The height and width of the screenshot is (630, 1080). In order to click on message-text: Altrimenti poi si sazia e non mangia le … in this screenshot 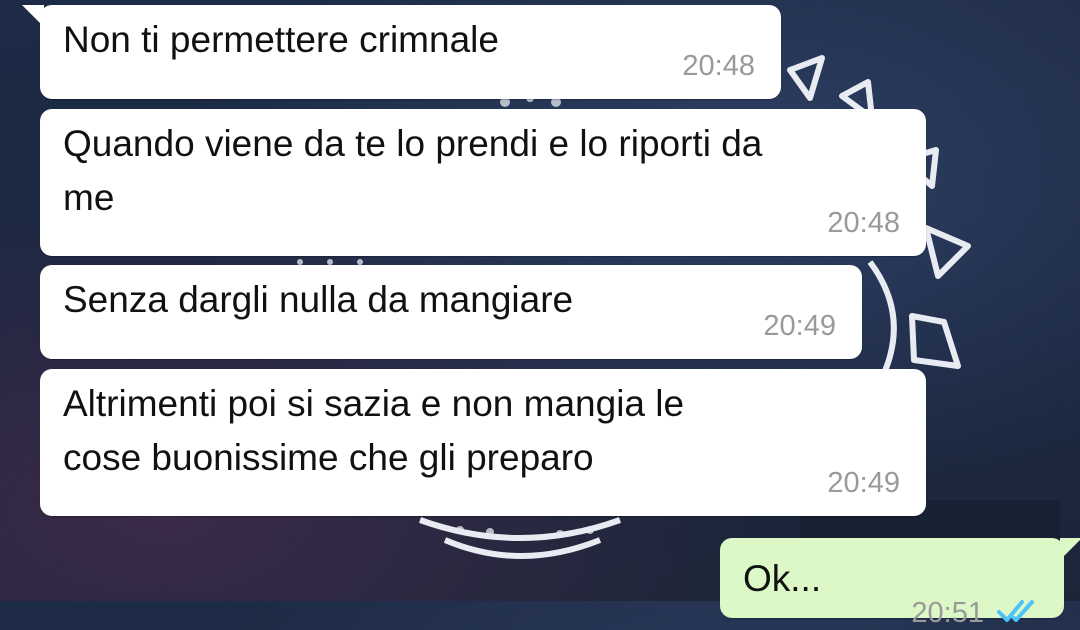, I will do `click(374, 430)`.